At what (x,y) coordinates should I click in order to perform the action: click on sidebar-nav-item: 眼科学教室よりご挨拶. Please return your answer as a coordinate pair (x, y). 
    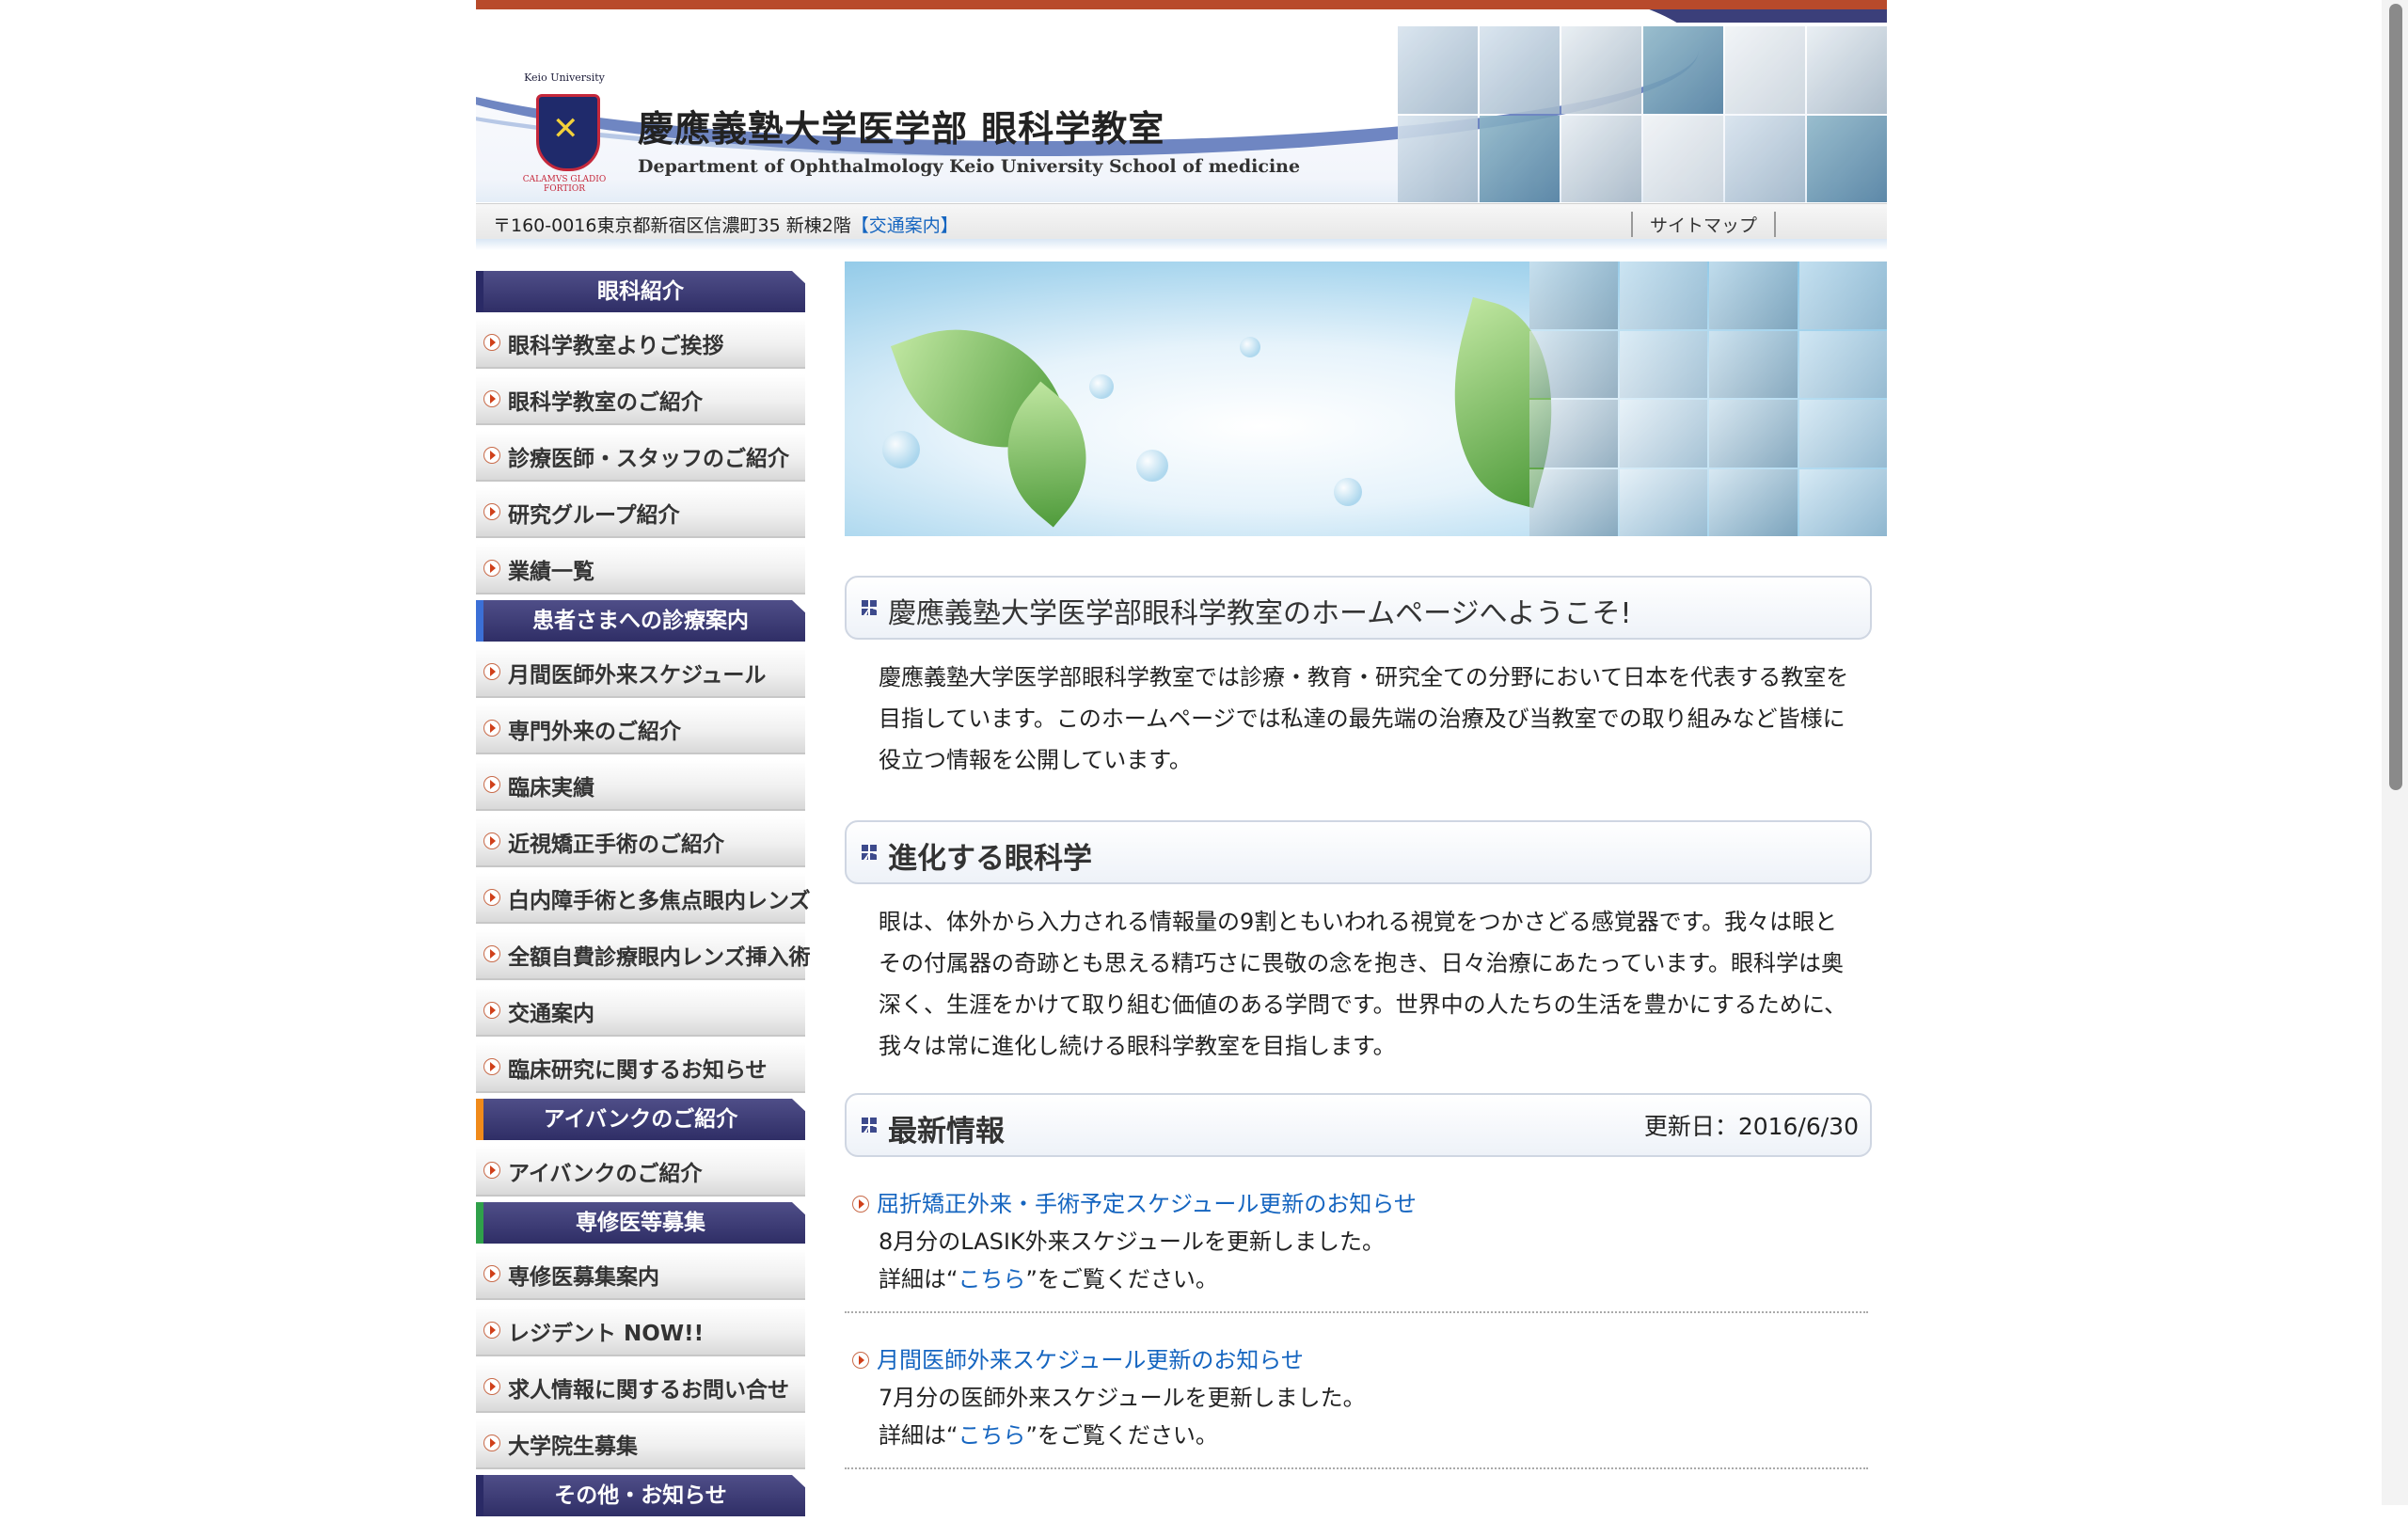
    Looking at the image, I should click on (640, 344).